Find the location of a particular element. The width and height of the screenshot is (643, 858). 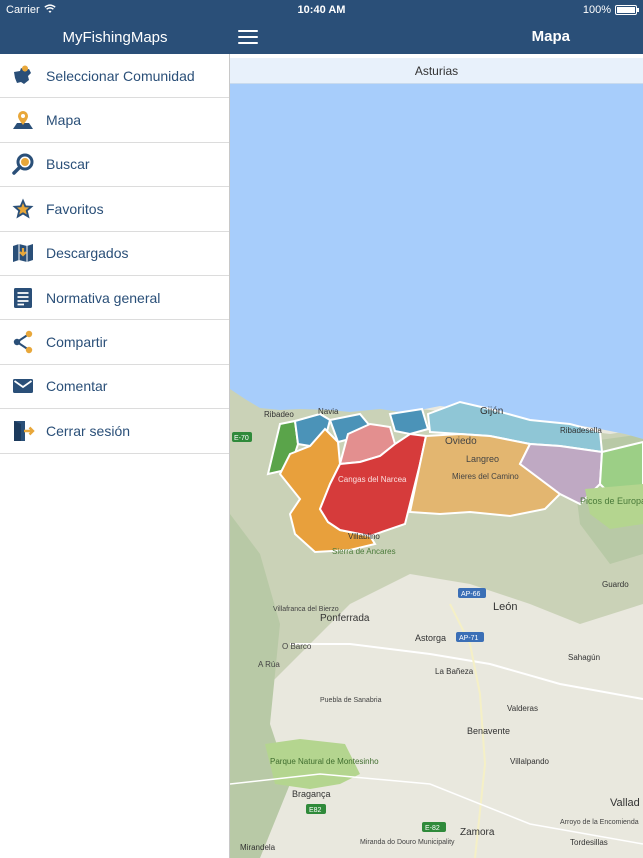

mail-icon is located at coordinates (23, 386).